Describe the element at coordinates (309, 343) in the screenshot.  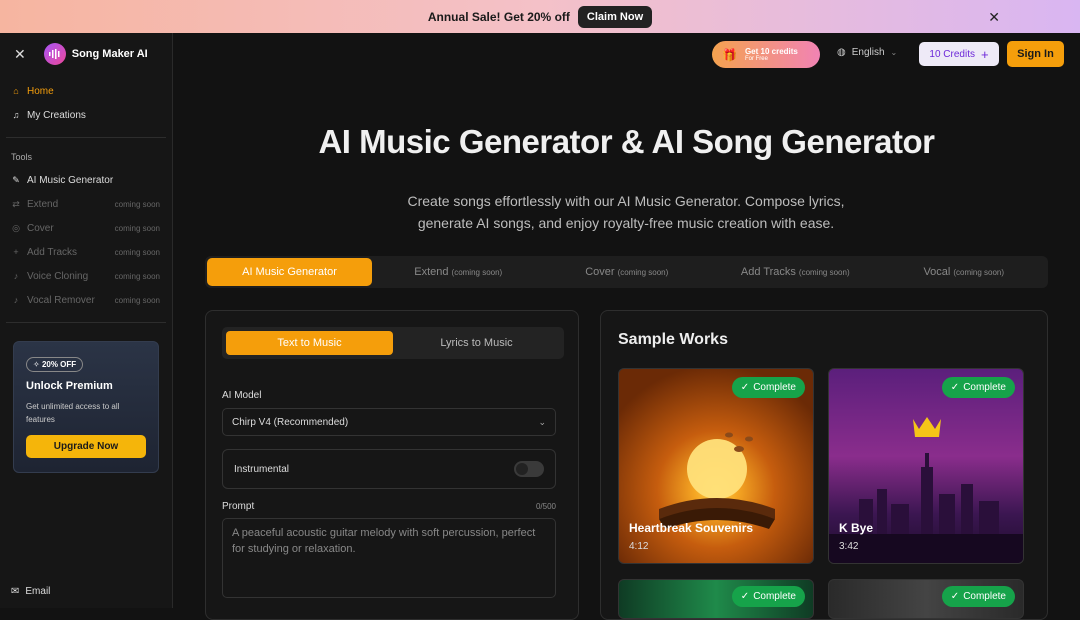
I see `text-to-music-button: Text to Music` at that location.